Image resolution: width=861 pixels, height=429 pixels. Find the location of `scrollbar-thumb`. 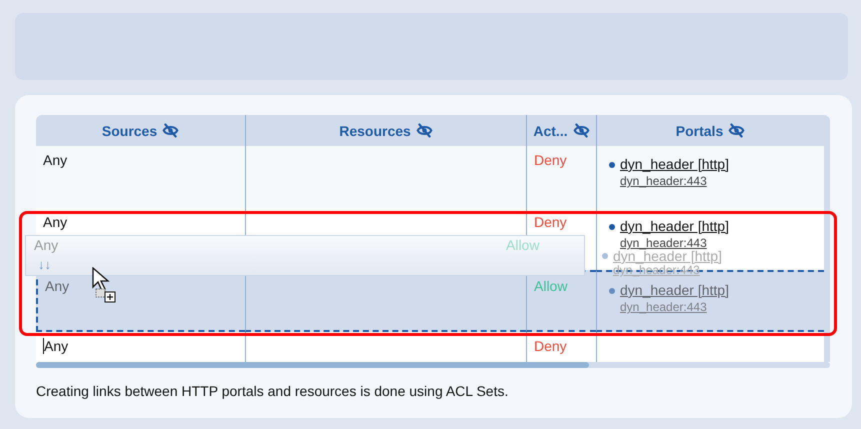

scrollbar-thumb is located at coordinates (312, 365).